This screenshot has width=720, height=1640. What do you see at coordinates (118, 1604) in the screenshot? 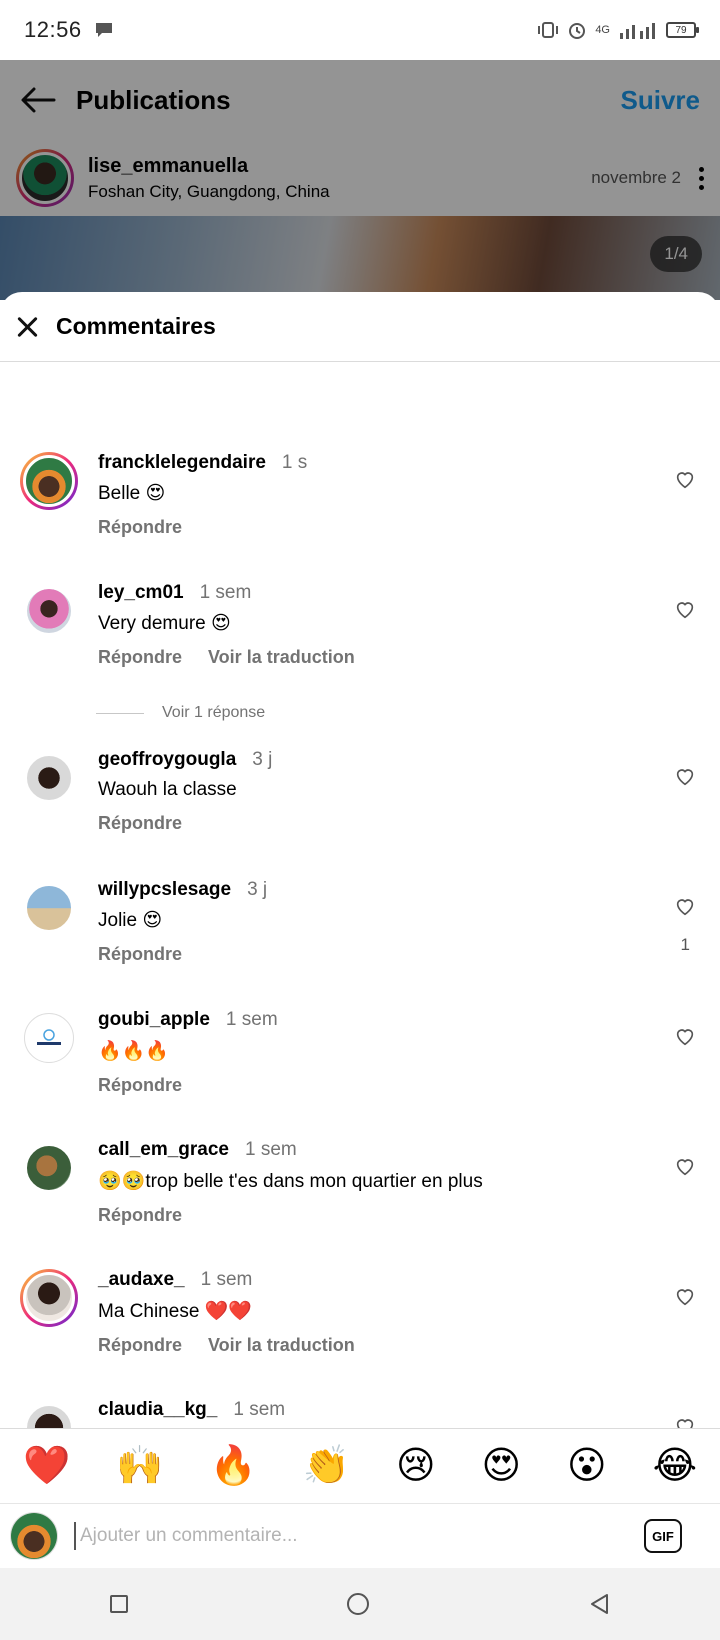
I see `recent-apps-icon` at bounding box center [118, 1604].